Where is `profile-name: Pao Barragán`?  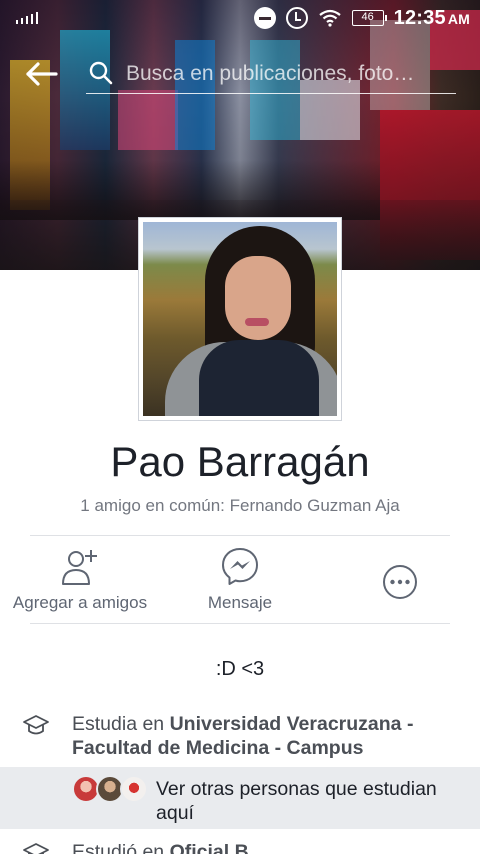
profile-name: Pao Barragán is located at coordinates (240, 461).